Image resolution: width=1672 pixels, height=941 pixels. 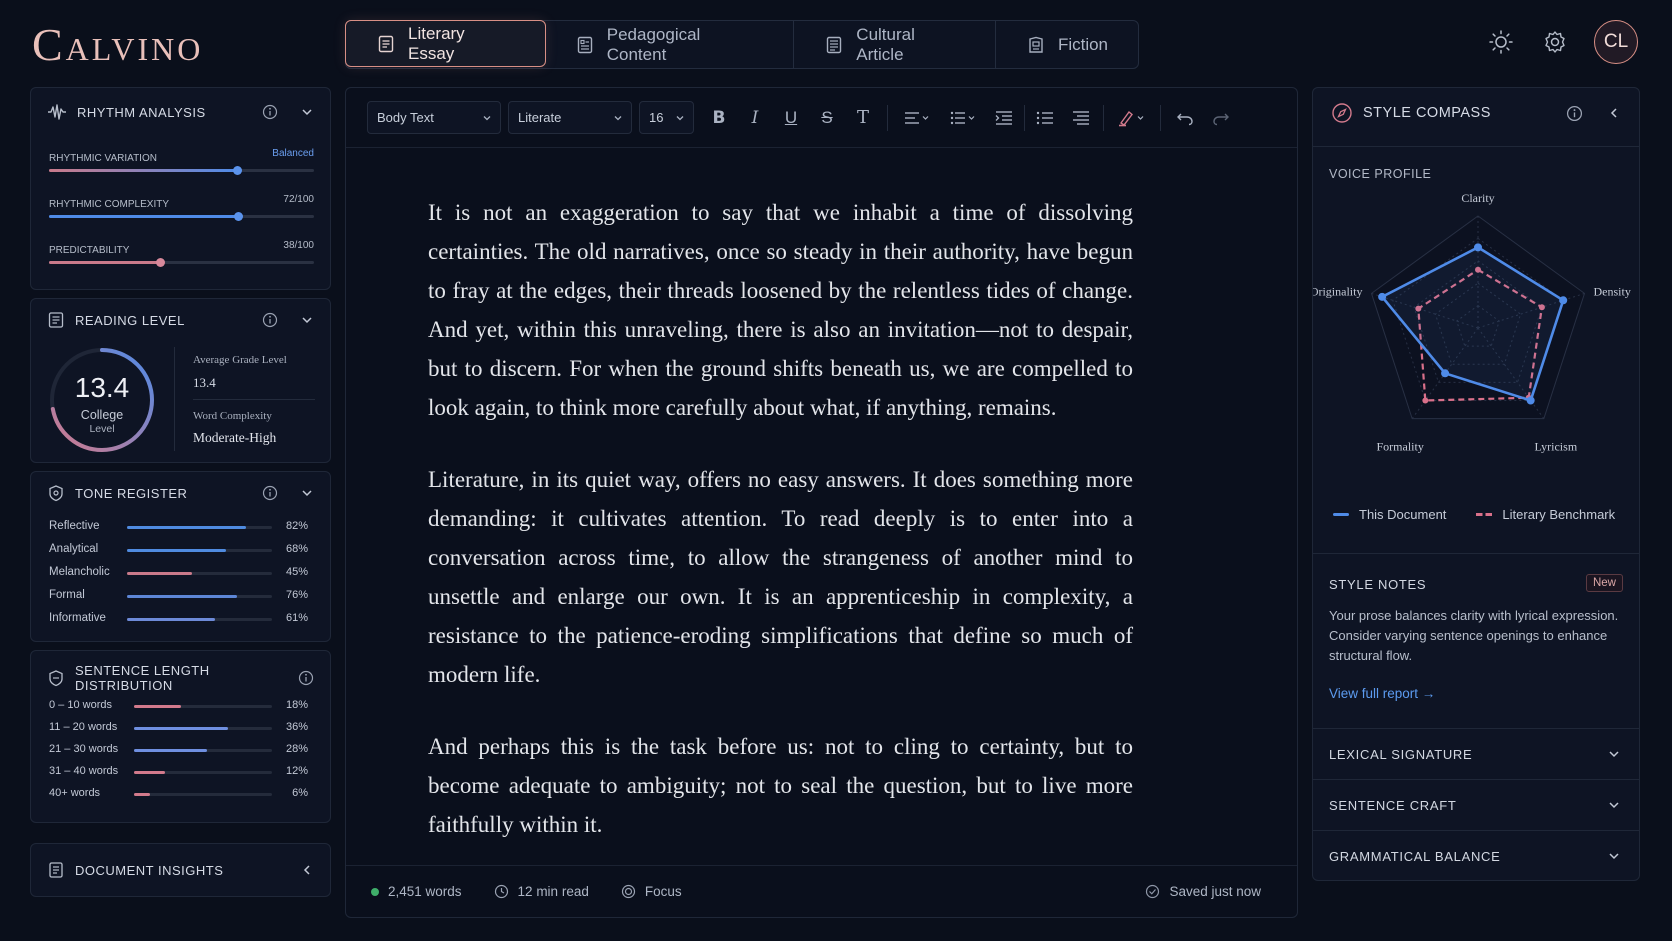 What do you see at coordinates (663, 891) in the screenshot?
I see `focus-label: Focus` at bounding box center [663, 891].